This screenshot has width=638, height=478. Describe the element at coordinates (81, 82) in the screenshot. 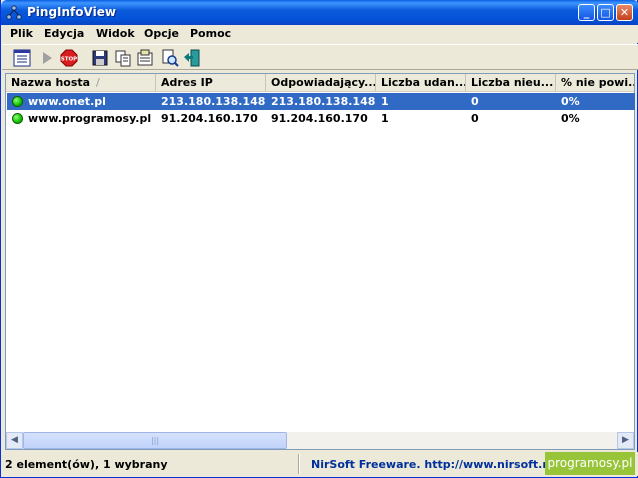

I see `column-header-host: Nazwa hosta /` at that location.